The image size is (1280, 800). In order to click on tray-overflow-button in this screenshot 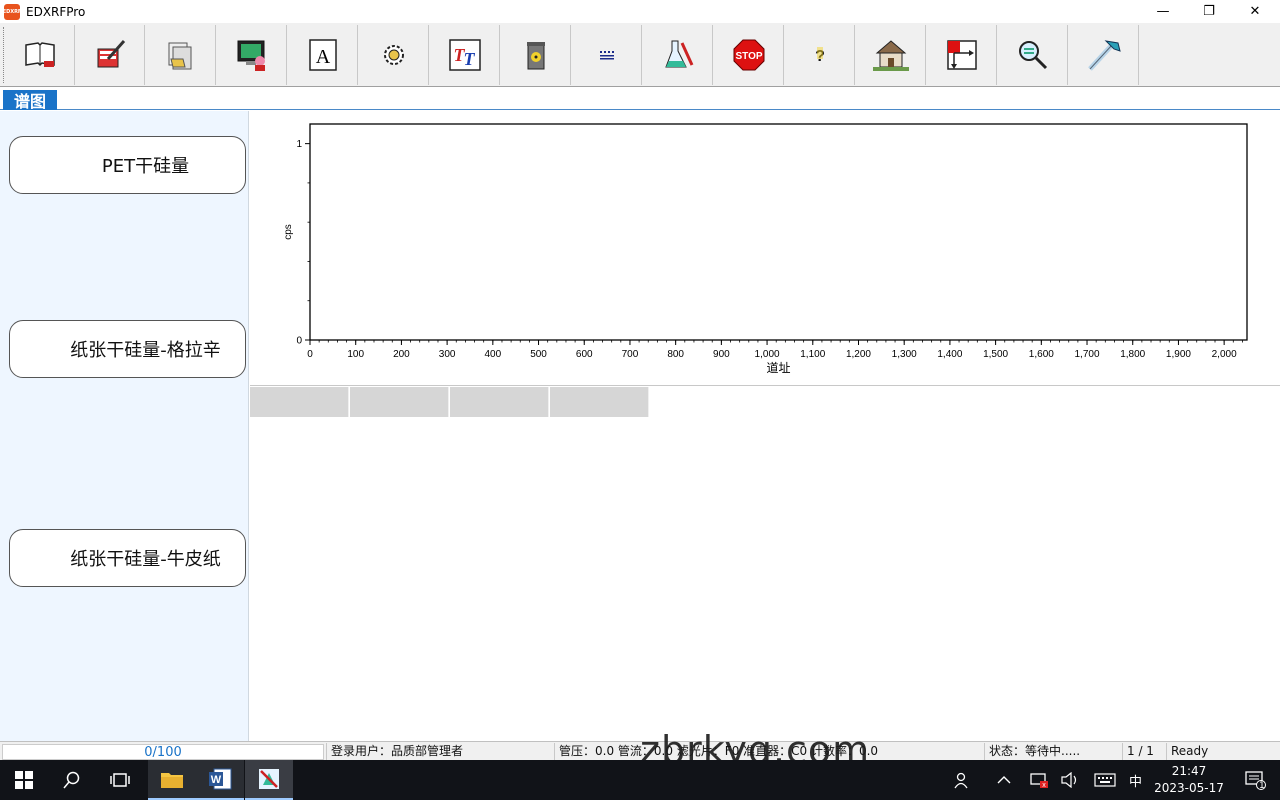, I will do `click(1004, 780)`.